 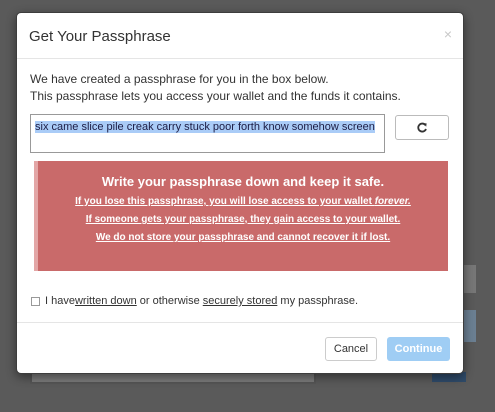 I want to click on dialog-footer: Cancel Continue, so click(x=240, y=348).